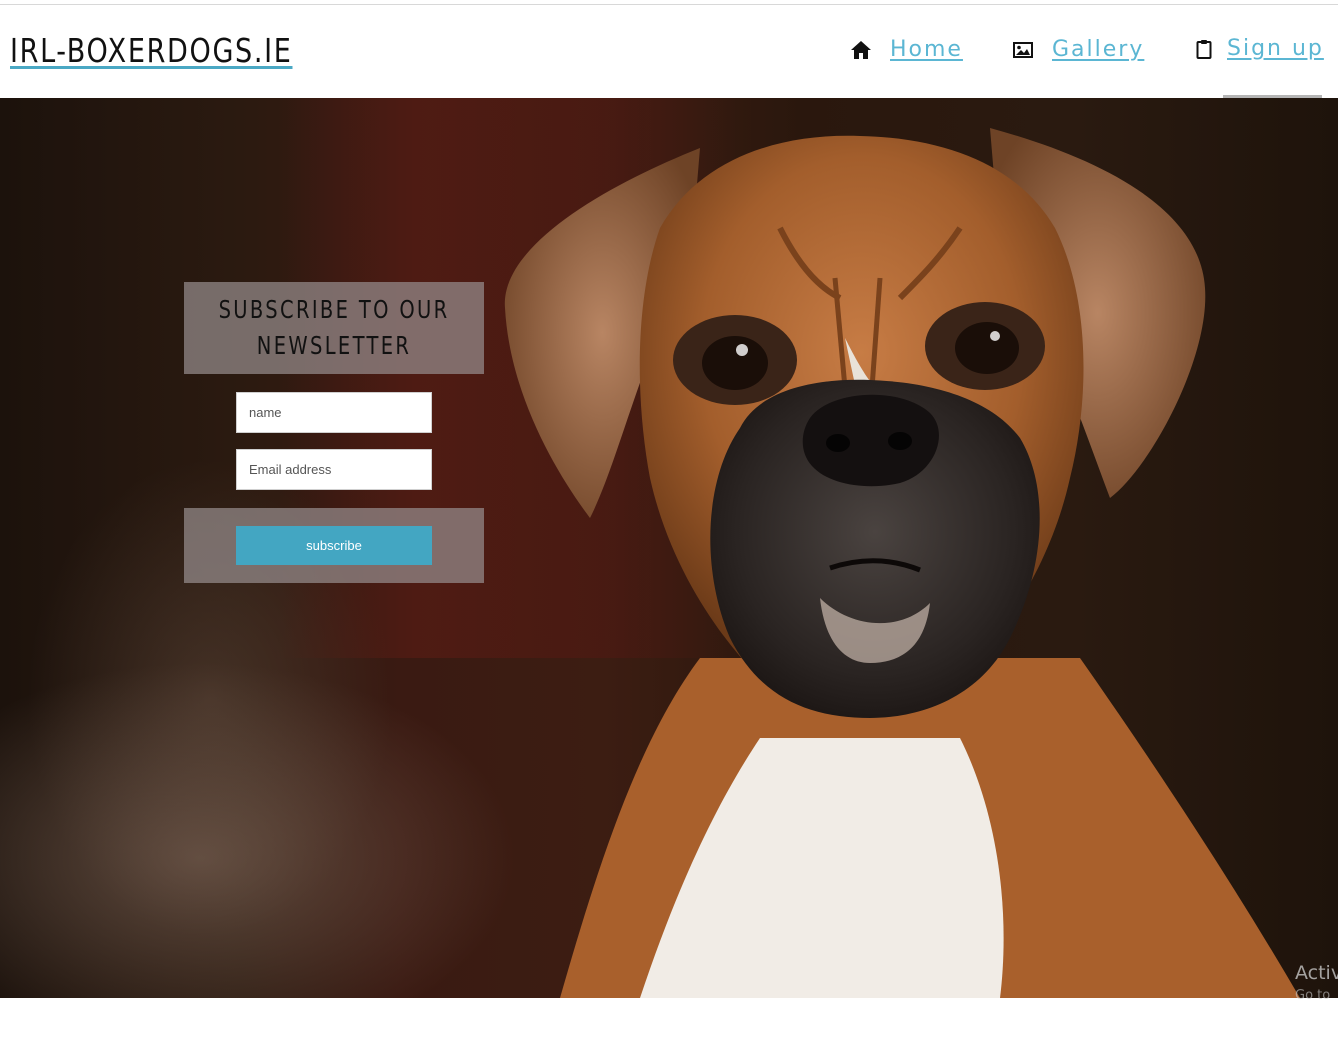 Image resolution: width=1338 pixels, height=1061 pixels. What do you see at coordinates (861, 50) in the screenshot?
I see `home-icon` at bounding box center [861, 50].